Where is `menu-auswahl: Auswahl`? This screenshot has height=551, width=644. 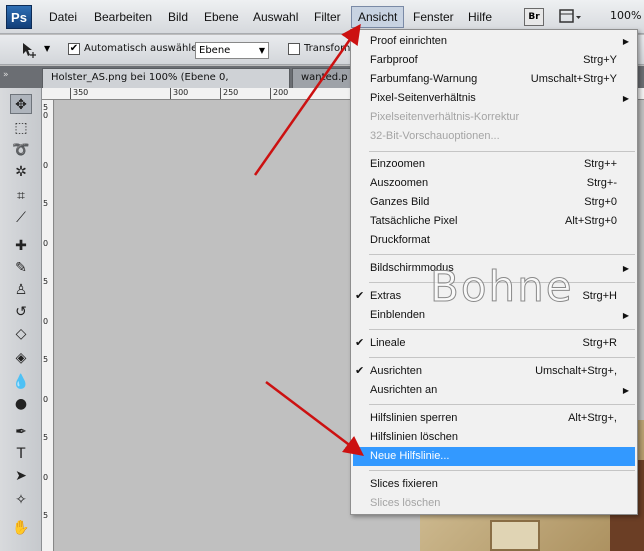
menu-auswahl: Auswahl is located at coordinates (275, 17).